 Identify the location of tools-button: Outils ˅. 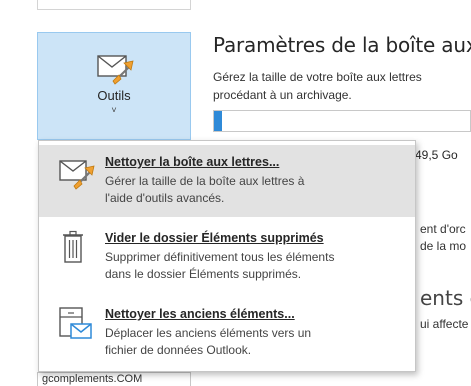
(114, 86).